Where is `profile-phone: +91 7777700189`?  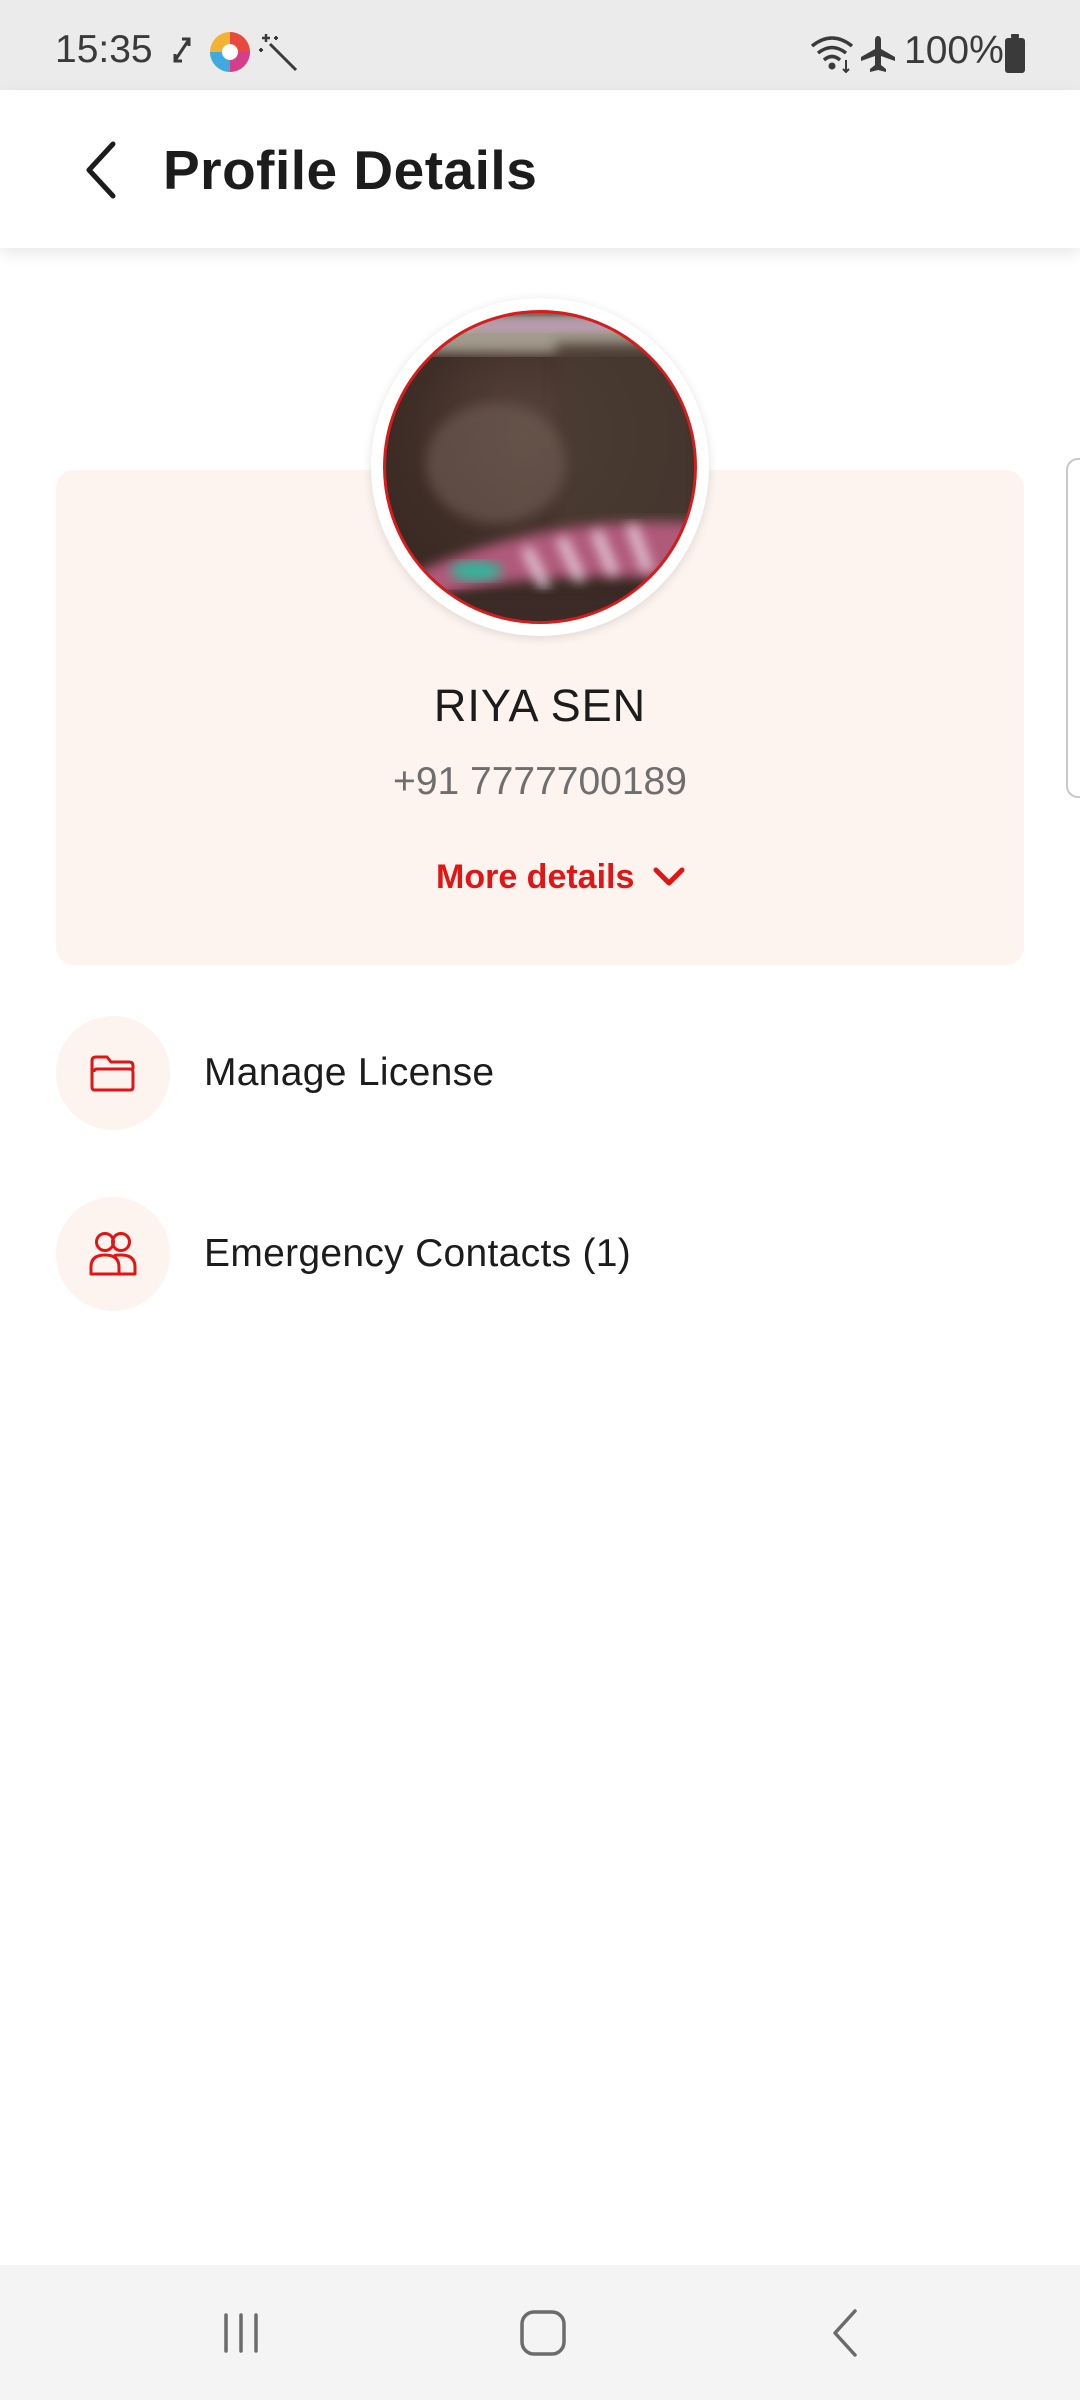
profile-phone: +91 7777700189 is located at coordinates (540, 781).